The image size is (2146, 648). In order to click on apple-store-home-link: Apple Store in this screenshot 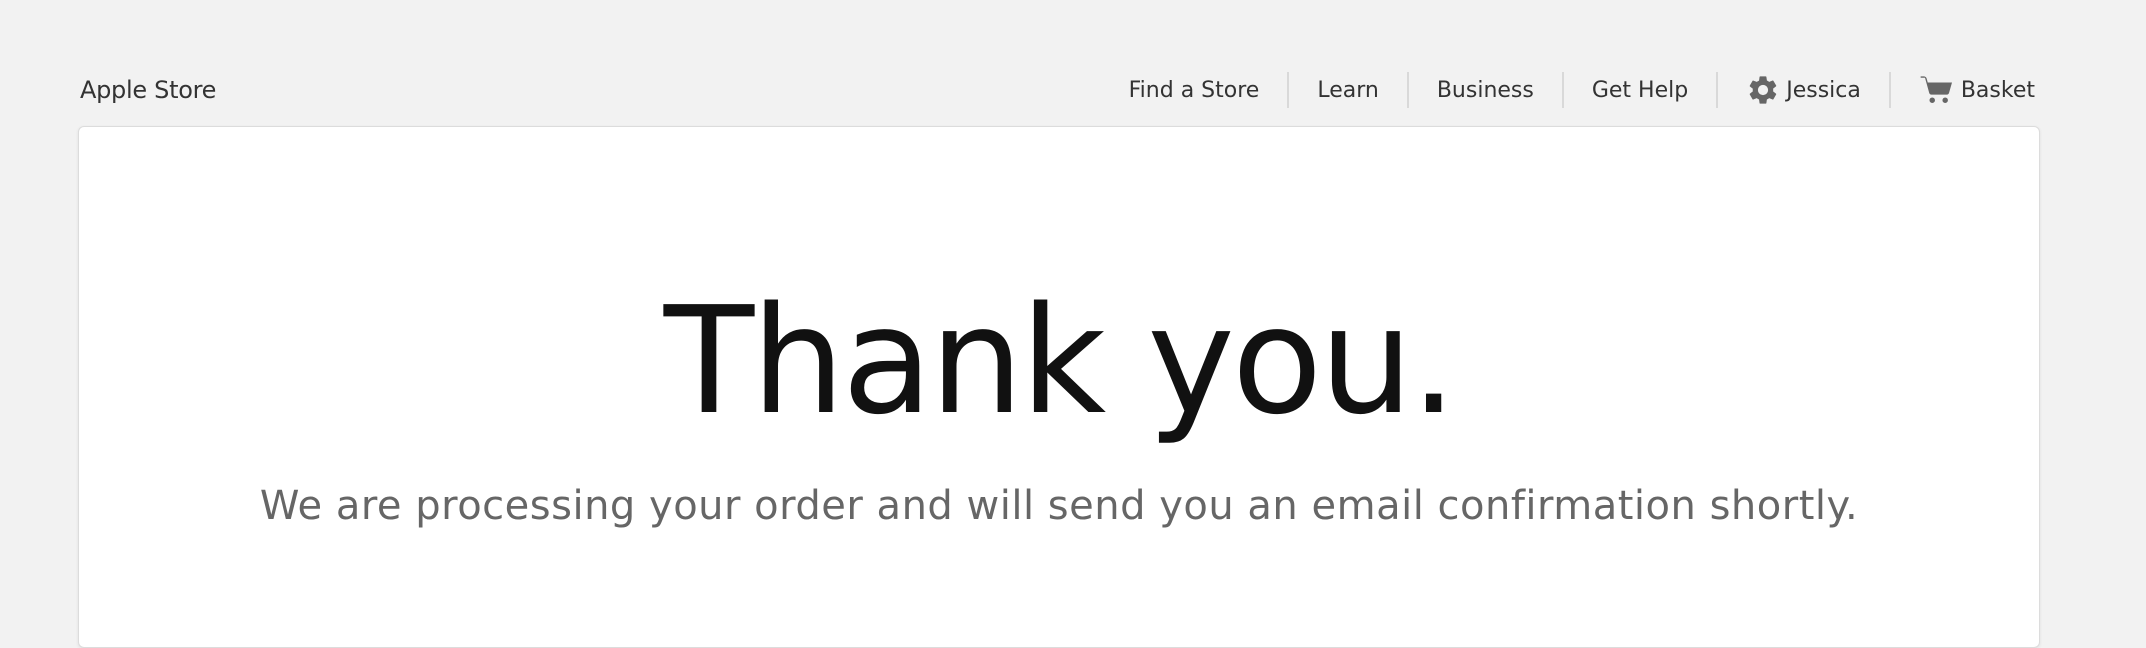, I will do `click(148, 90)`.